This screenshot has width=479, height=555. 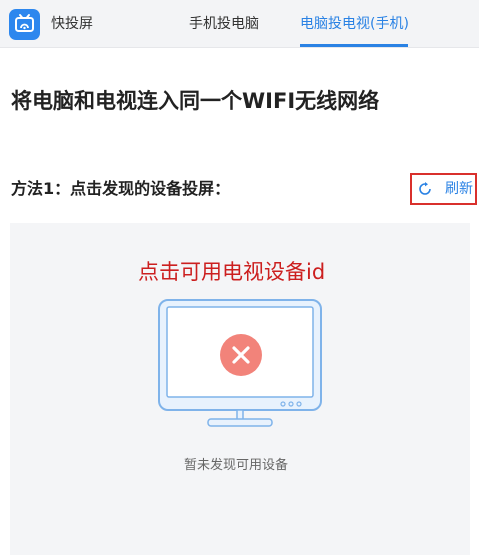 What do you see at coordinates (354, 24) in the screenshot?
I see `tab-pc-to-tv: 电脑投电视(手机)` at bounding box center [354, 24].